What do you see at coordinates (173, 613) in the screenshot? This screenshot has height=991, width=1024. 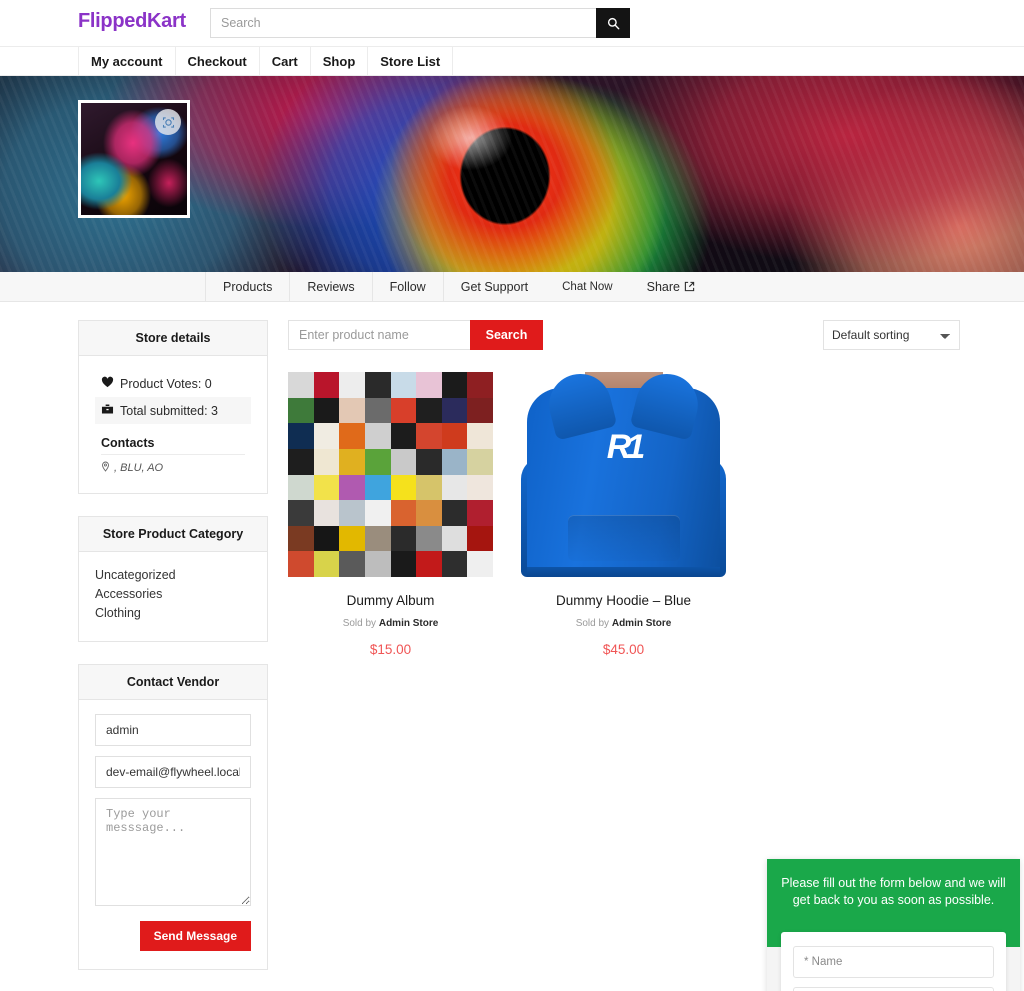 I see `category-item-clothing: Clothing` at bounding box center [173, 613].